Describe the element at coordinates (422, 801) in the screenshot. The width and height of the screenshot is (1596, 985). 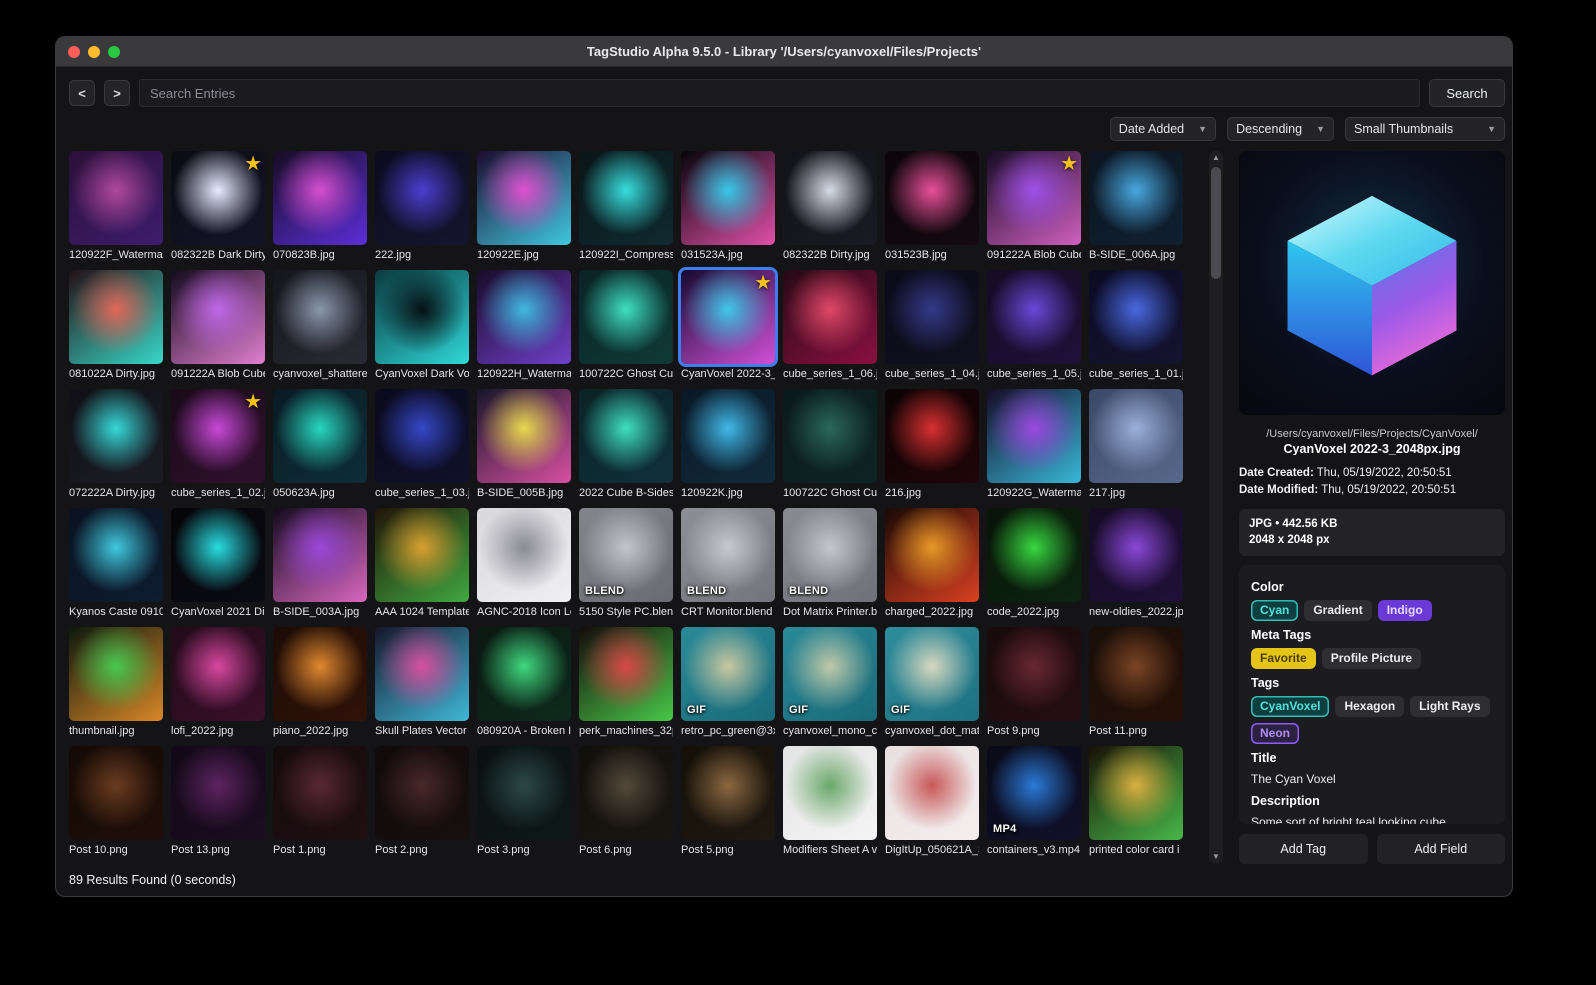
I see `grid-item: Post 2.png` at that location.